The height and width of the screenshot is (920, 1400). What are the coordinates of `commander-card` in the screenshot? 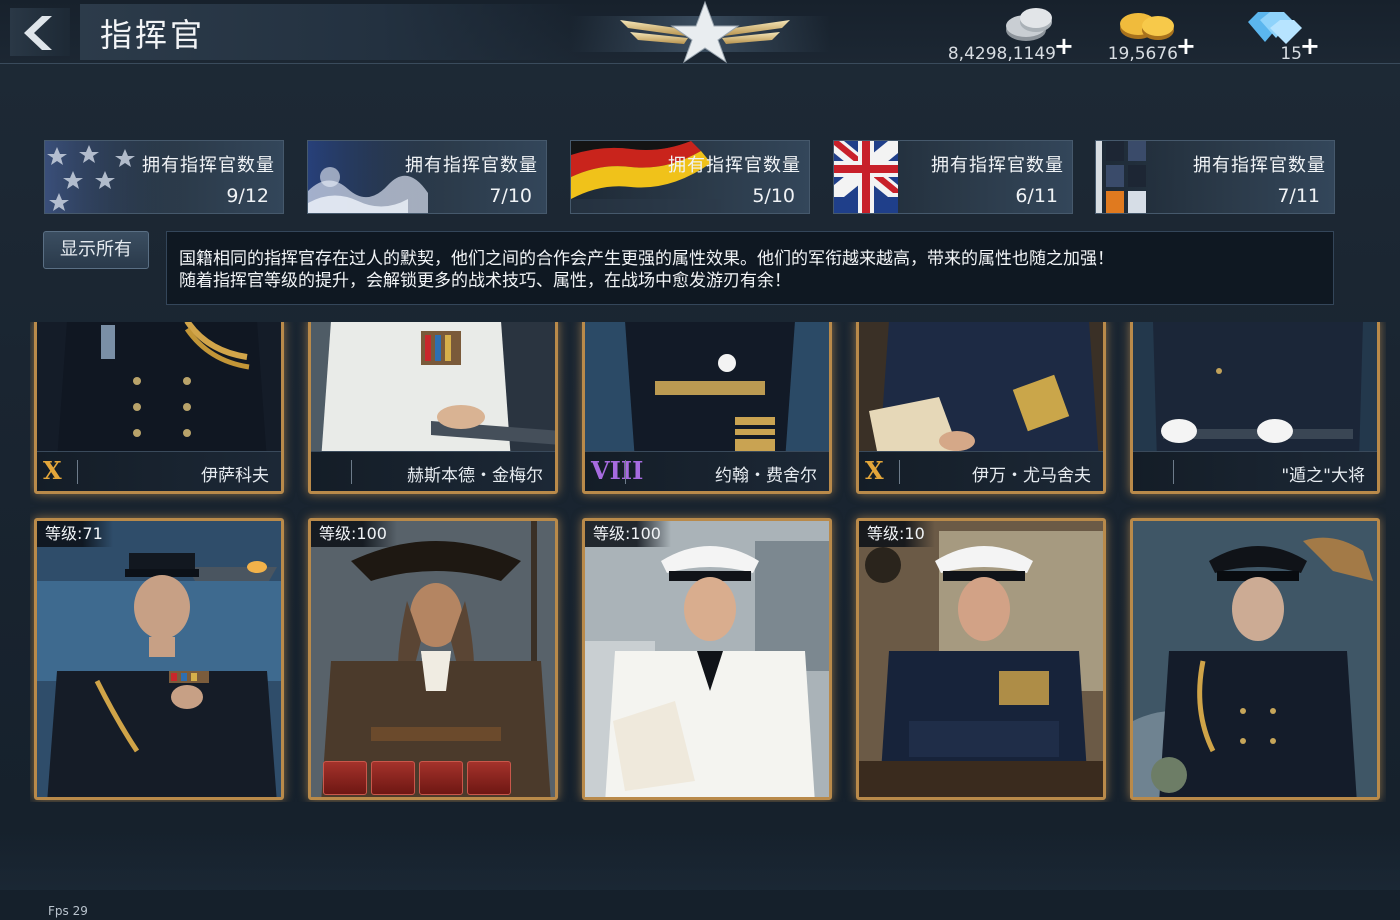 It's located at (1255, 659).